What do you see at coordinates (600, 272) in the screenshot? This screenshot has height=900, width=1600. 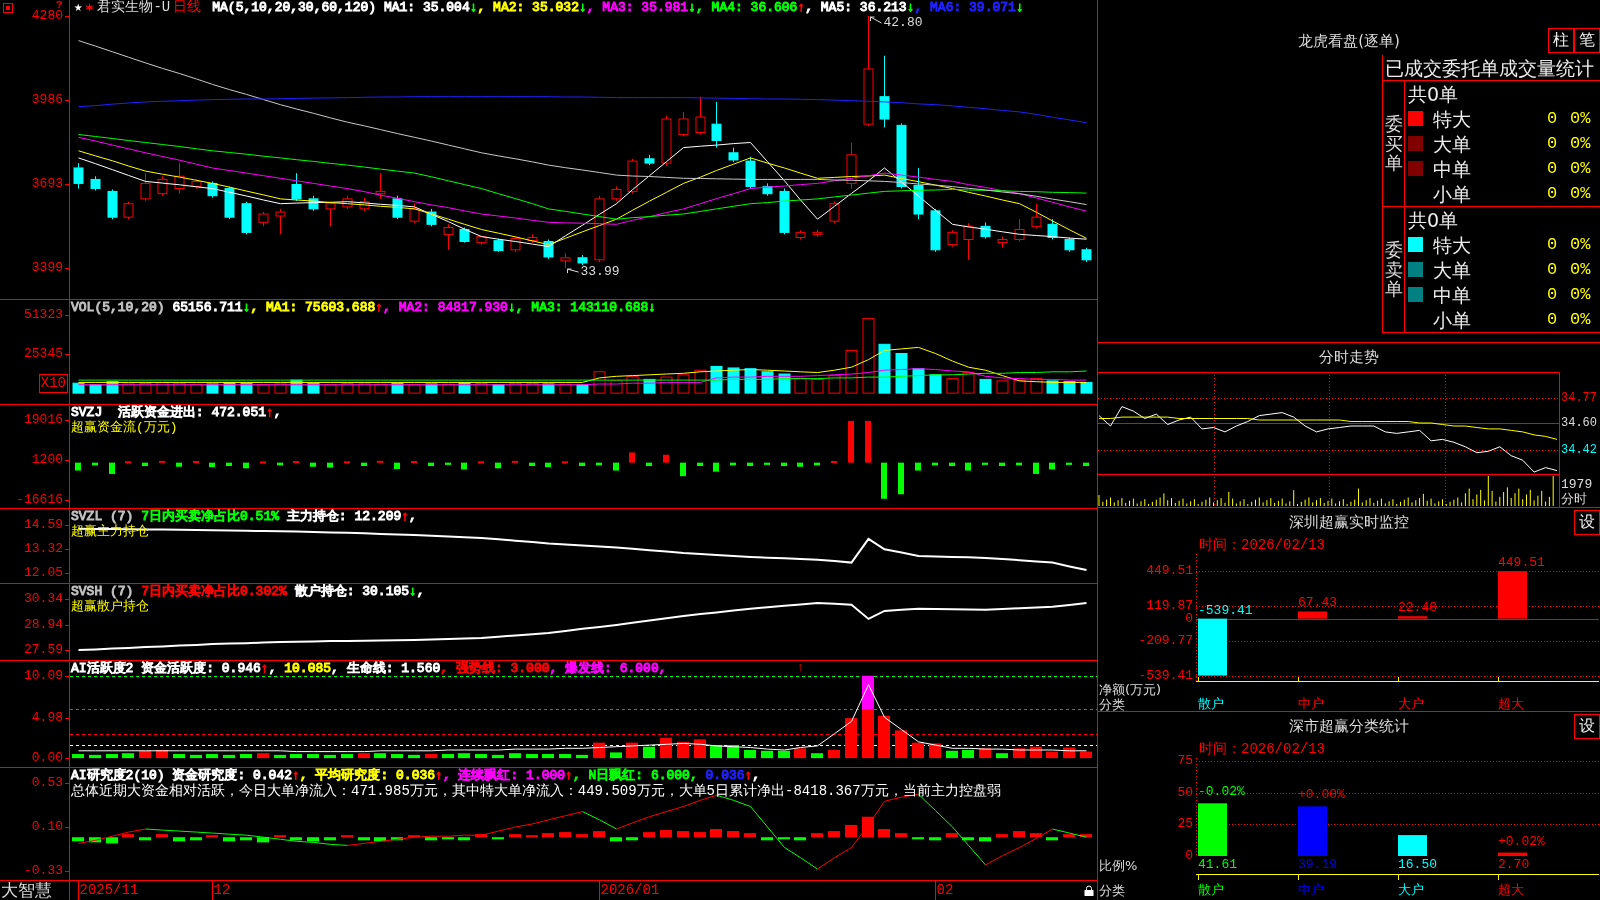 I see `price-label: 33.99` at bounding box center [600, 272].